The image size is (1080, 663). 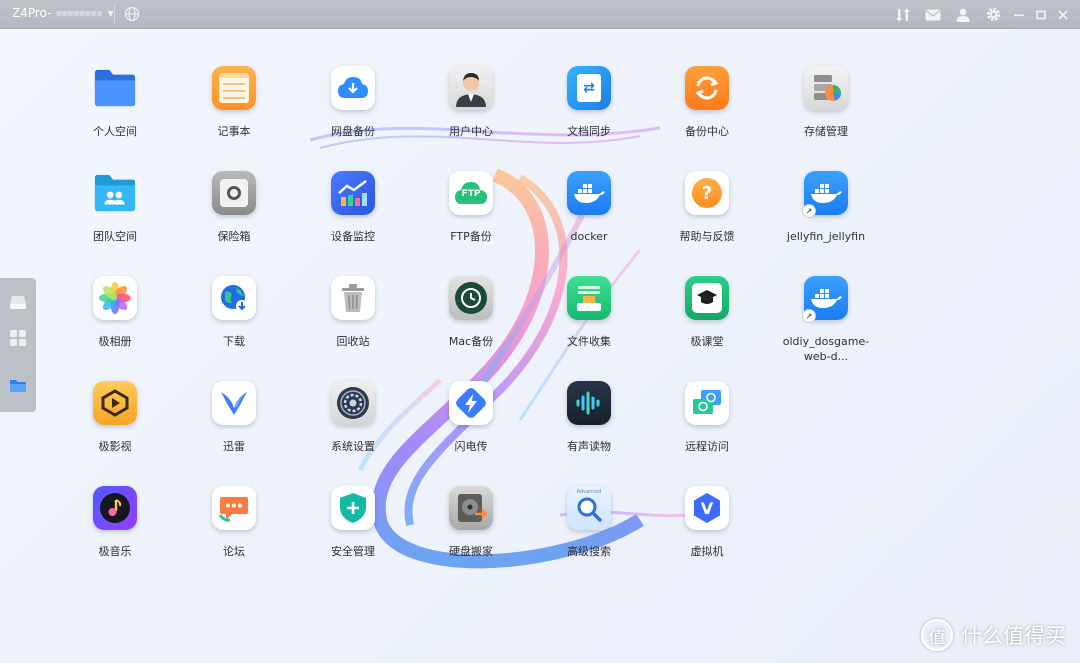 I want to click on search-icon: Advanced, so click(x=589, y=508).